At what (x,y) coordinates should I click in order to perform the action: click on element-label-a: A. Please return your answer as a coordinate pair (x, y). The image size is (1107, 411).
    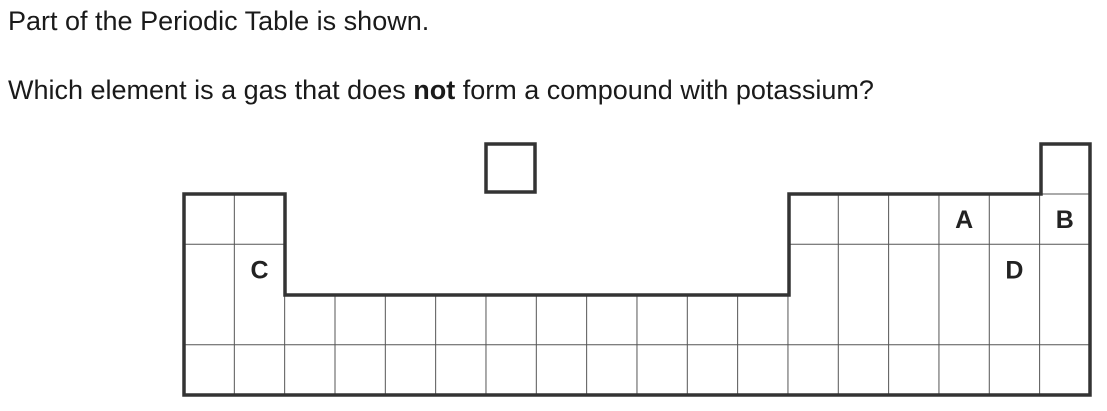
    Looking at the image, I should click on (964, 220).